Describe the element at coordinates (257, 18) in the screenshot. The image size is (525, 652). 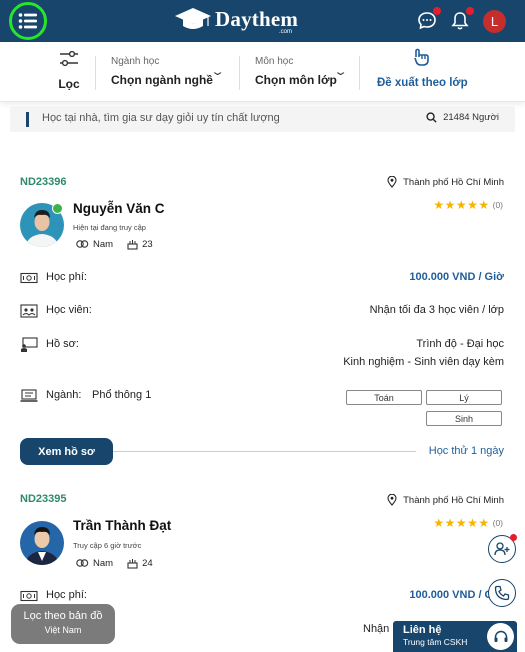
I see `logo-text: Daythem` at that location.